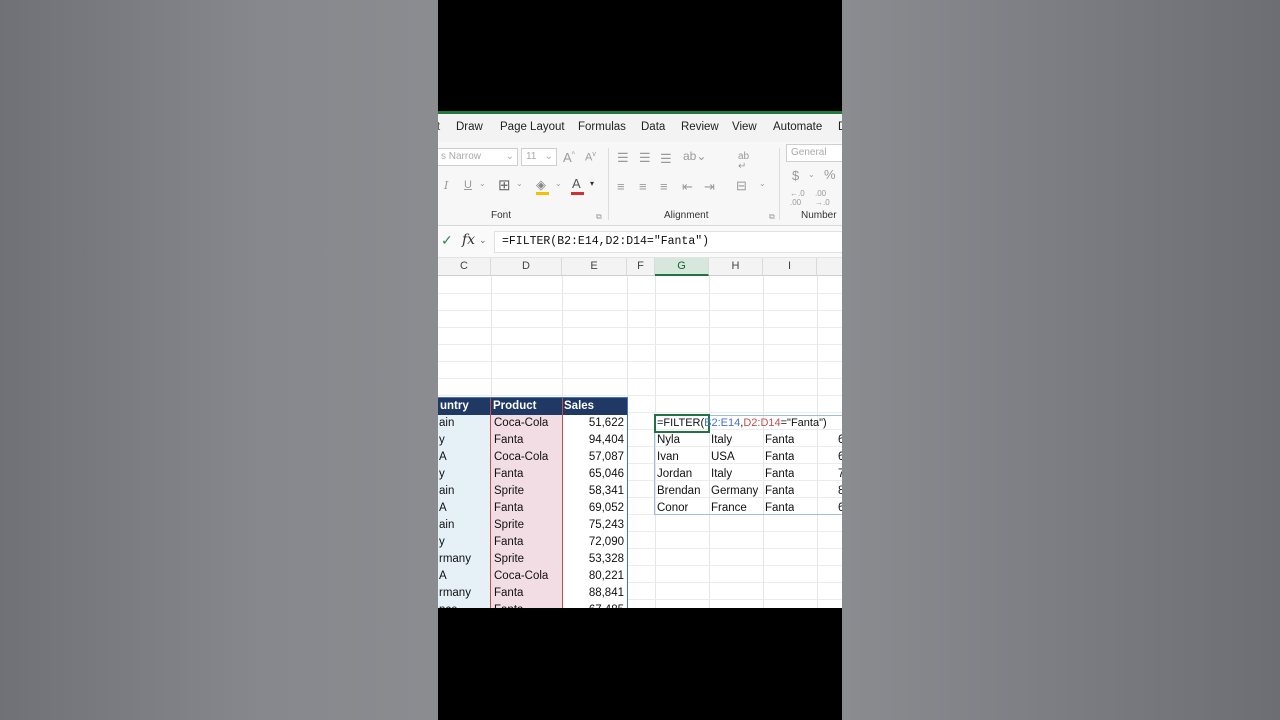  What do you see at coordinates (668, 440) in the screenshot?
I see `result-name: Nyla` at bounding box center [668, 440].